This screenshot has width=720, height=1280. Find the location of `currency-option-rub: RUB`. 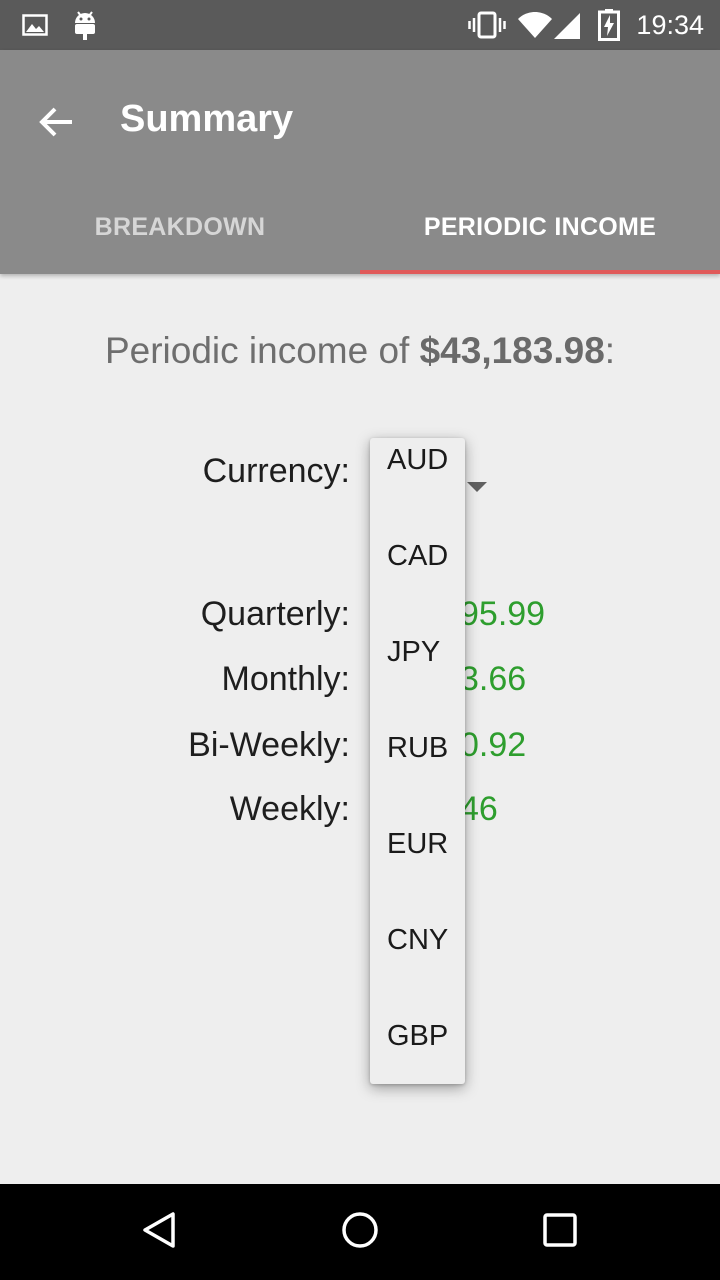

currency-option-rub: RUB is located at coordinates (417, 748).